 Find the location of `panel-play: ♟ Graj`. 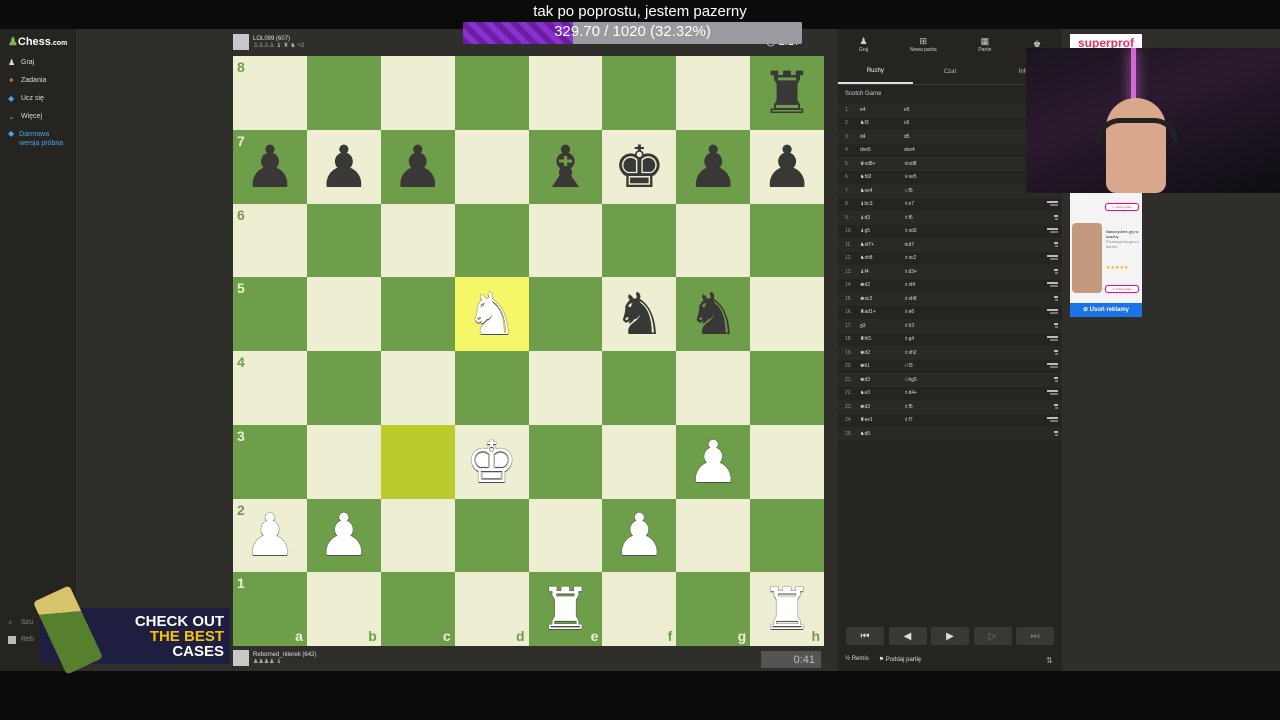

panel-play: ♟ Graj is located at coordinates (863, 44).